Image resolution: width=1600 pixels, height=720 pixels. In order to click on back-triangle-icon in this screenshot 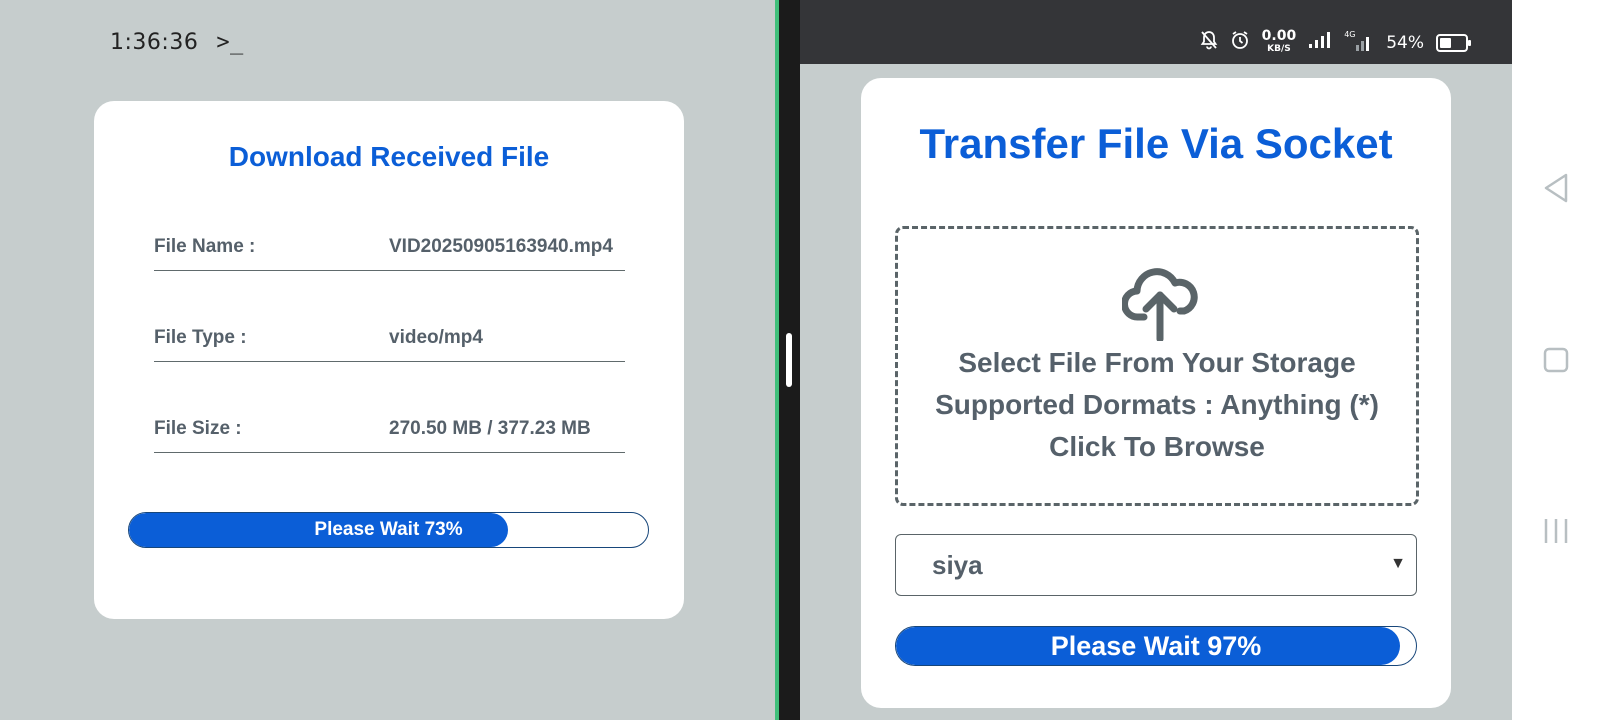, I will do `click(1556, 190)`.